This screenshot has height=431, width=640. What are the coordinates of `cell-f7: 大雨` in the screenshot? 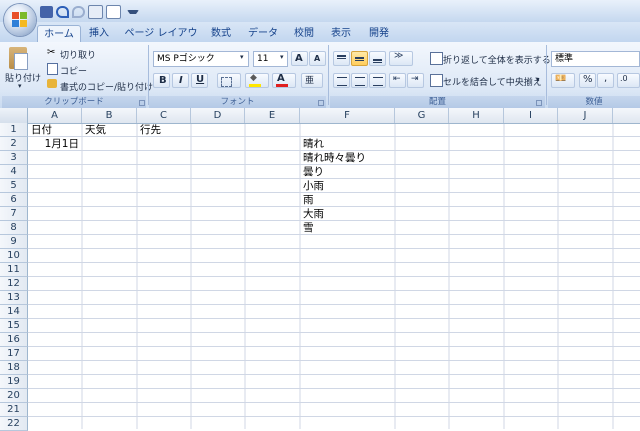 It's located at (313, 214).